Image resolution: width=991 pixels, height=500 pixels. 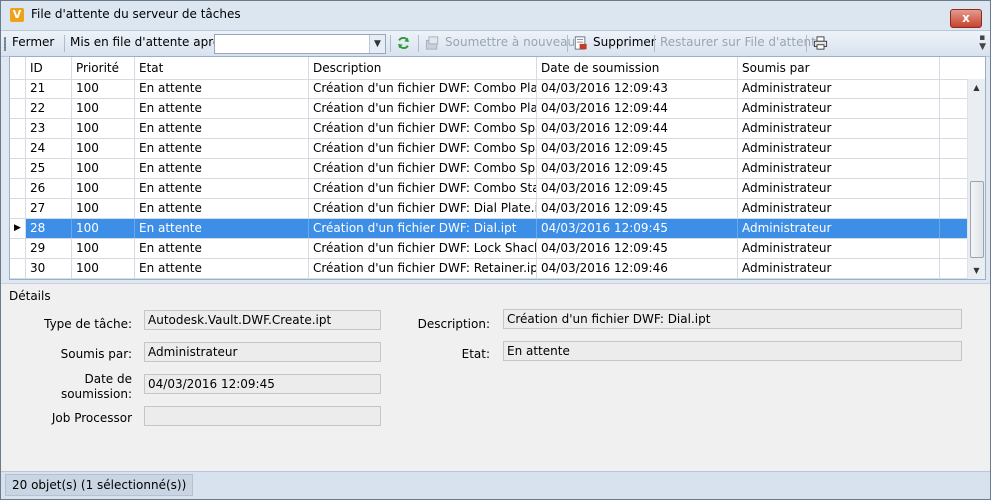 What do you see at coordinates (377, 44) in the screenshot?
I see `chevron-down-icon: ▼` at bounding box center [377, 44].